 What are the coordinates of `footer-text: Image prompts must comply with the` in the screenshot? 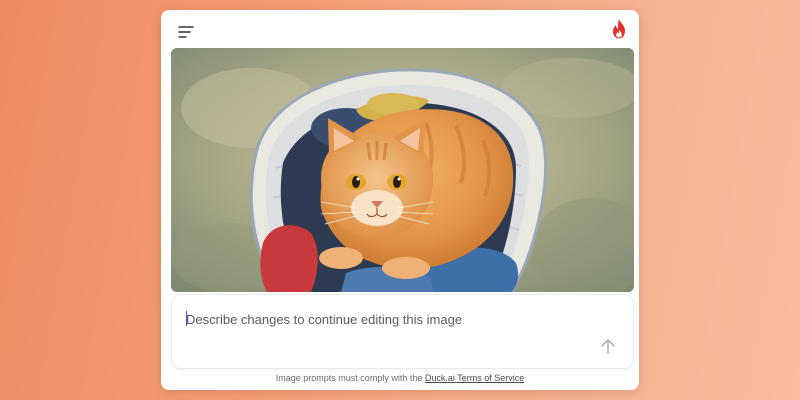 It's located at (350, 378).